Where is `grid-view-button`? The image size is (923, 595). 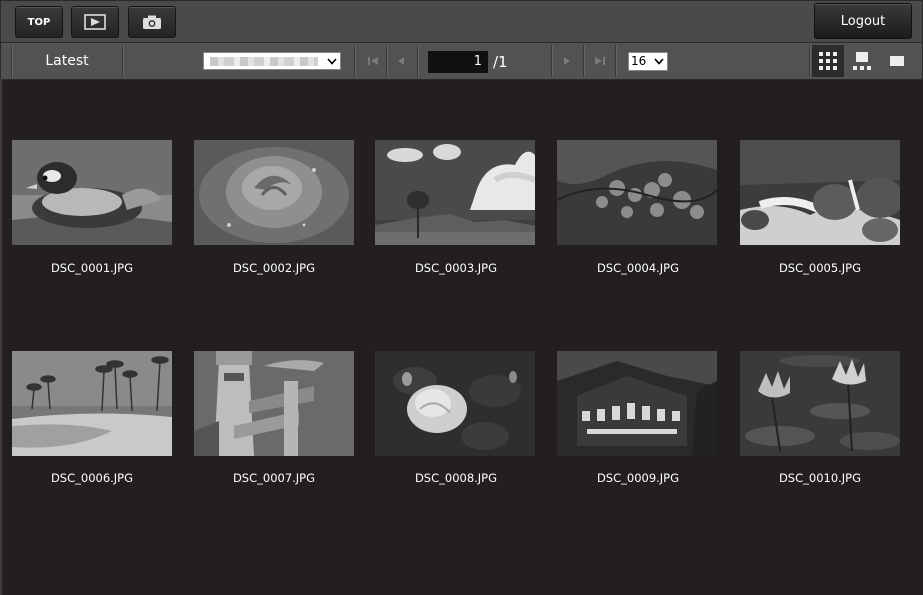 grid-view-button is located at coordinates (828, 61).